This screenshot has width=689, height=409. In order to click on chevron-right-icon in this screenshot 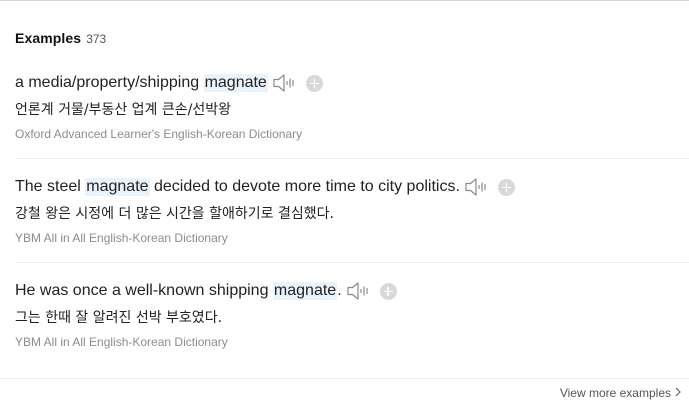, I will do `click(678, 393)`.